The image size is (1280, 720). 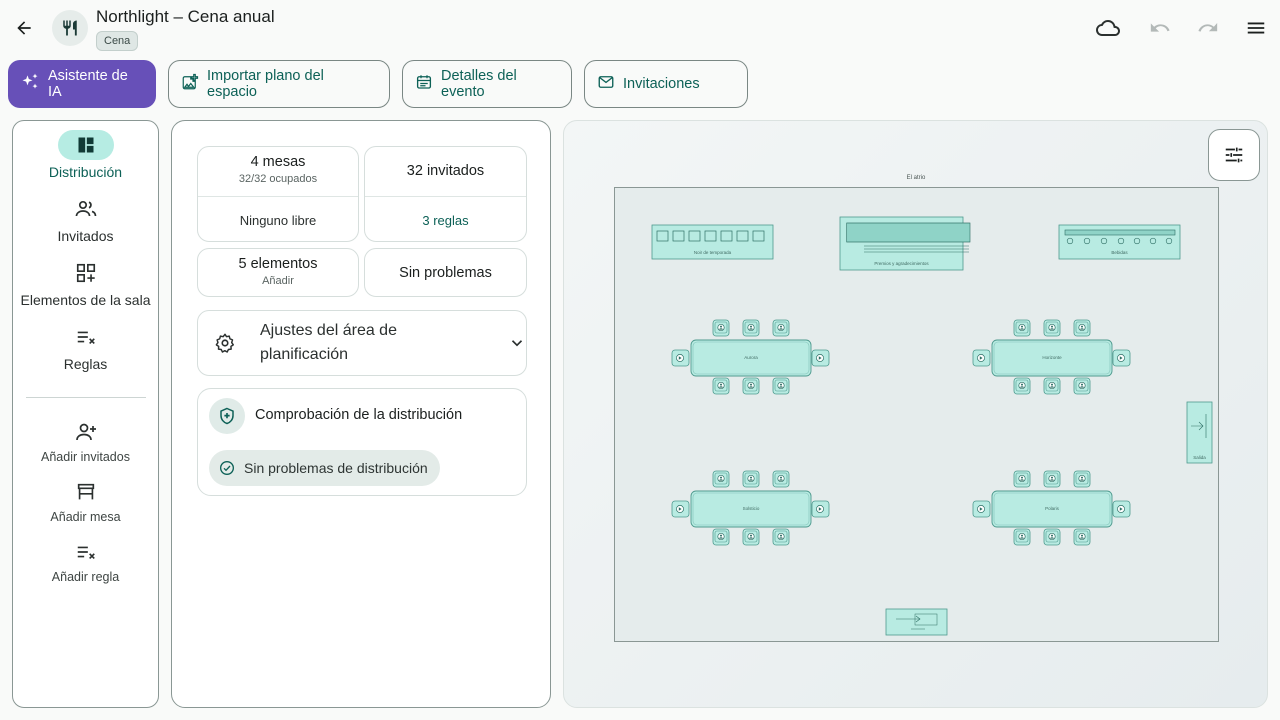 I want to click on back-arrow-icon, so click(x=24, y=28).